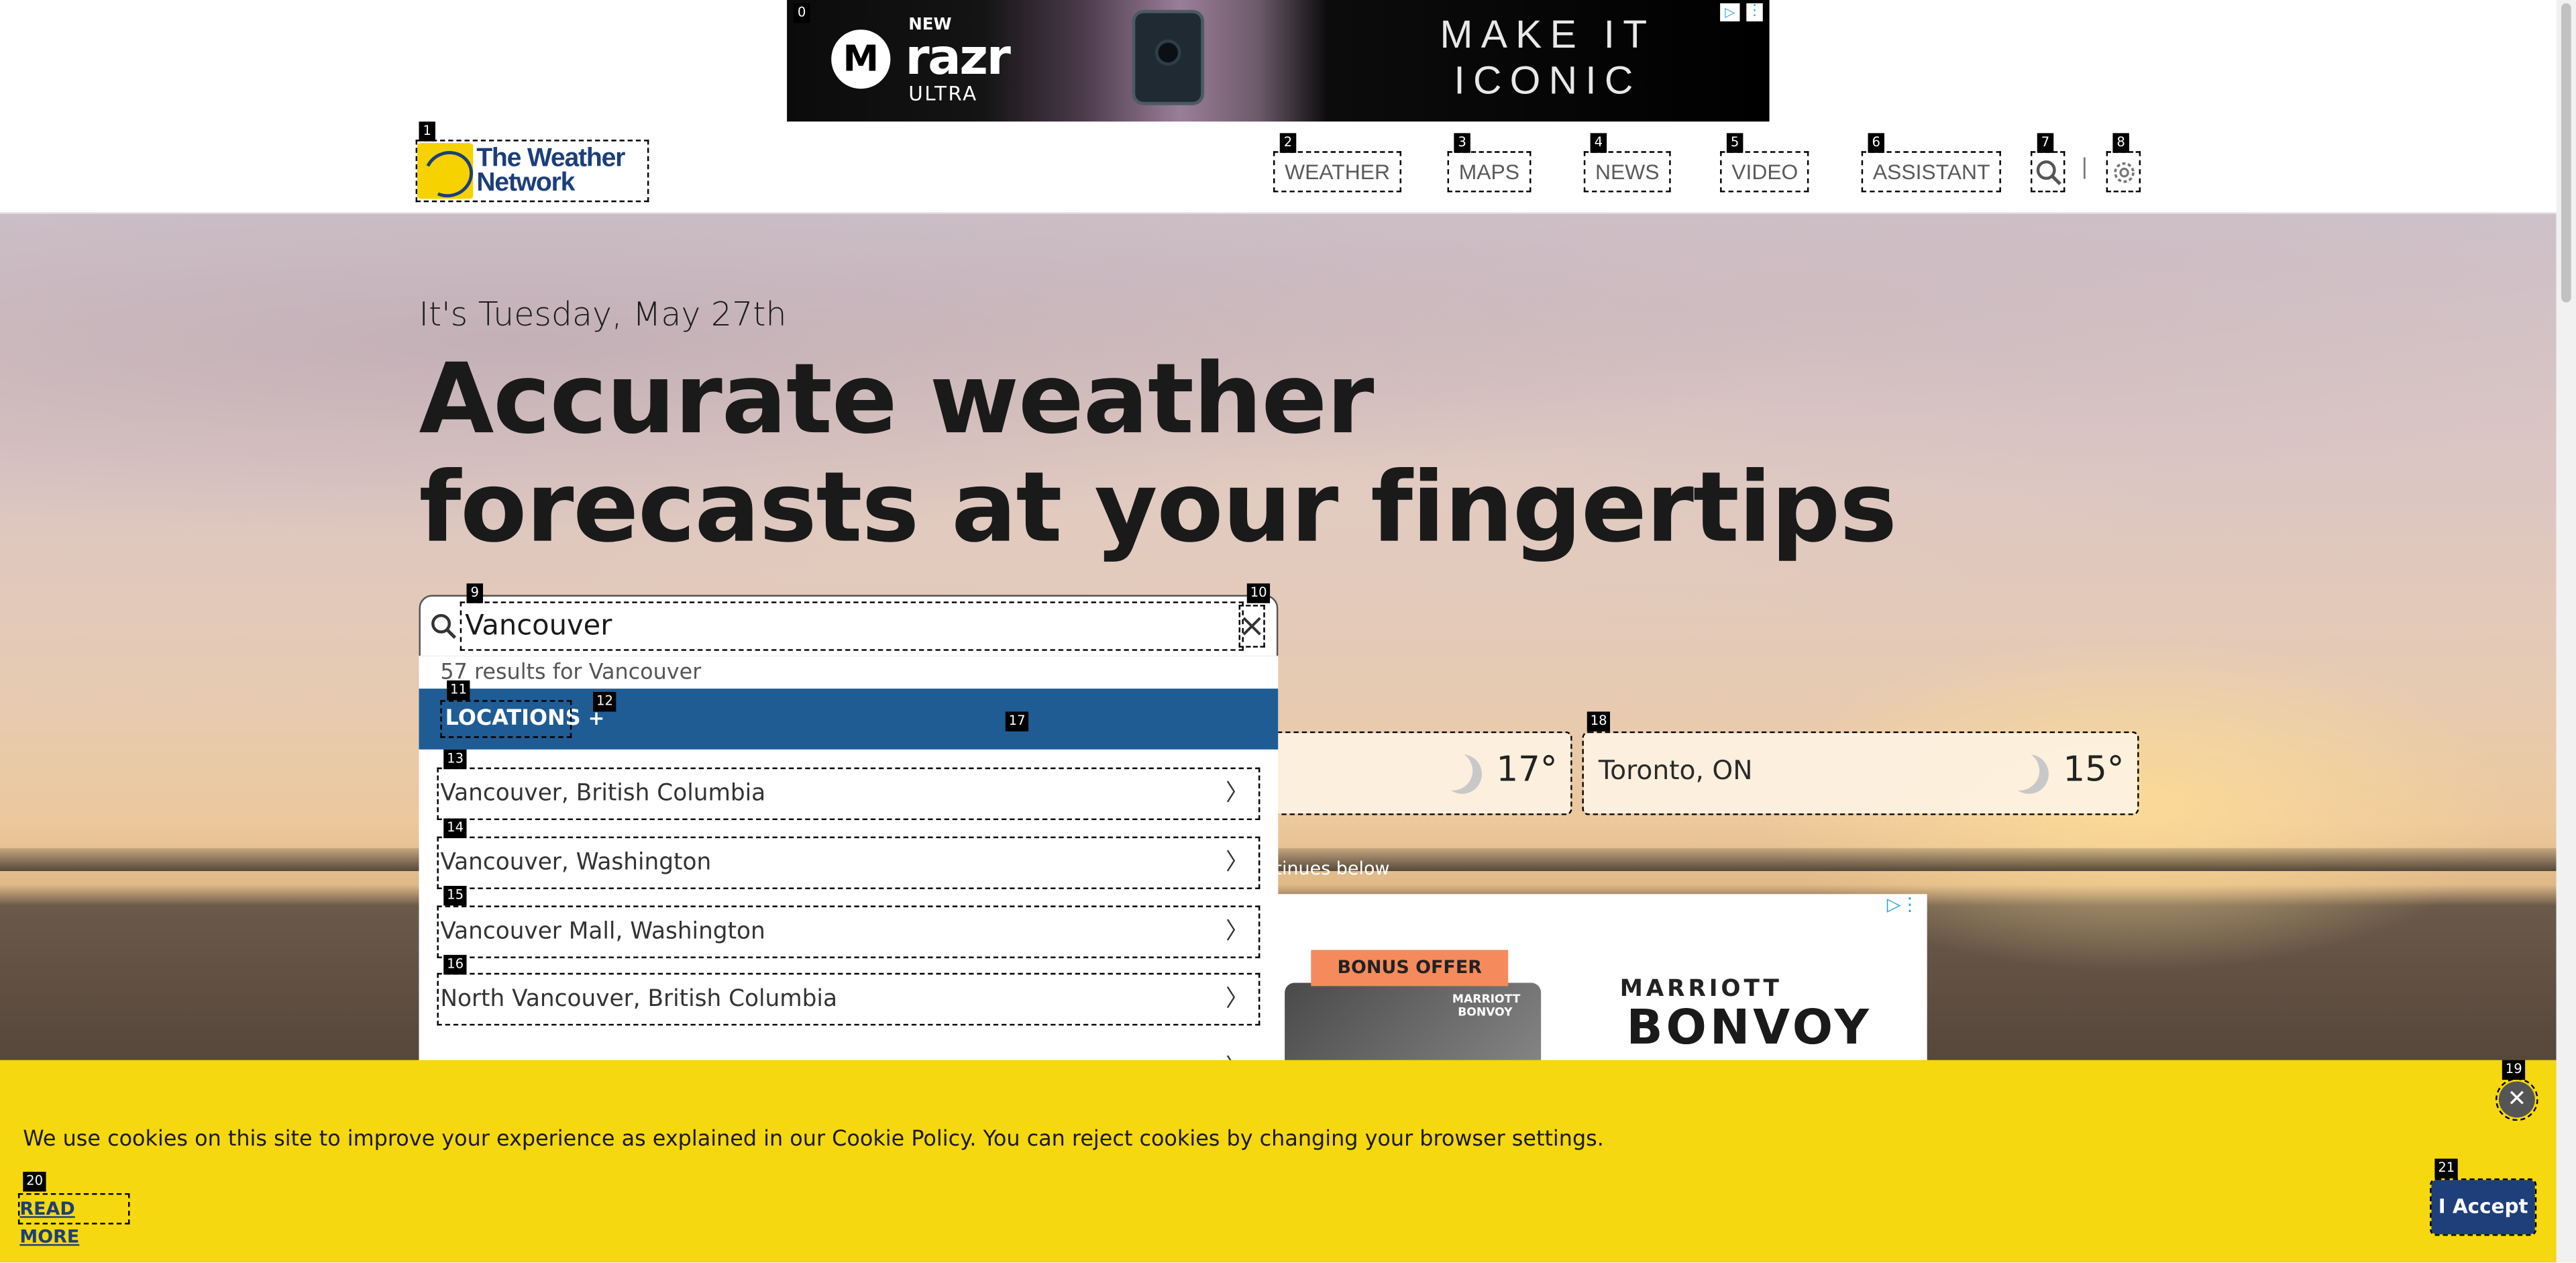  What do you see at coordinates (1332, 869) in the screenshot?
I see `continue-note: tinues below` at bounding box center [1332, 869].